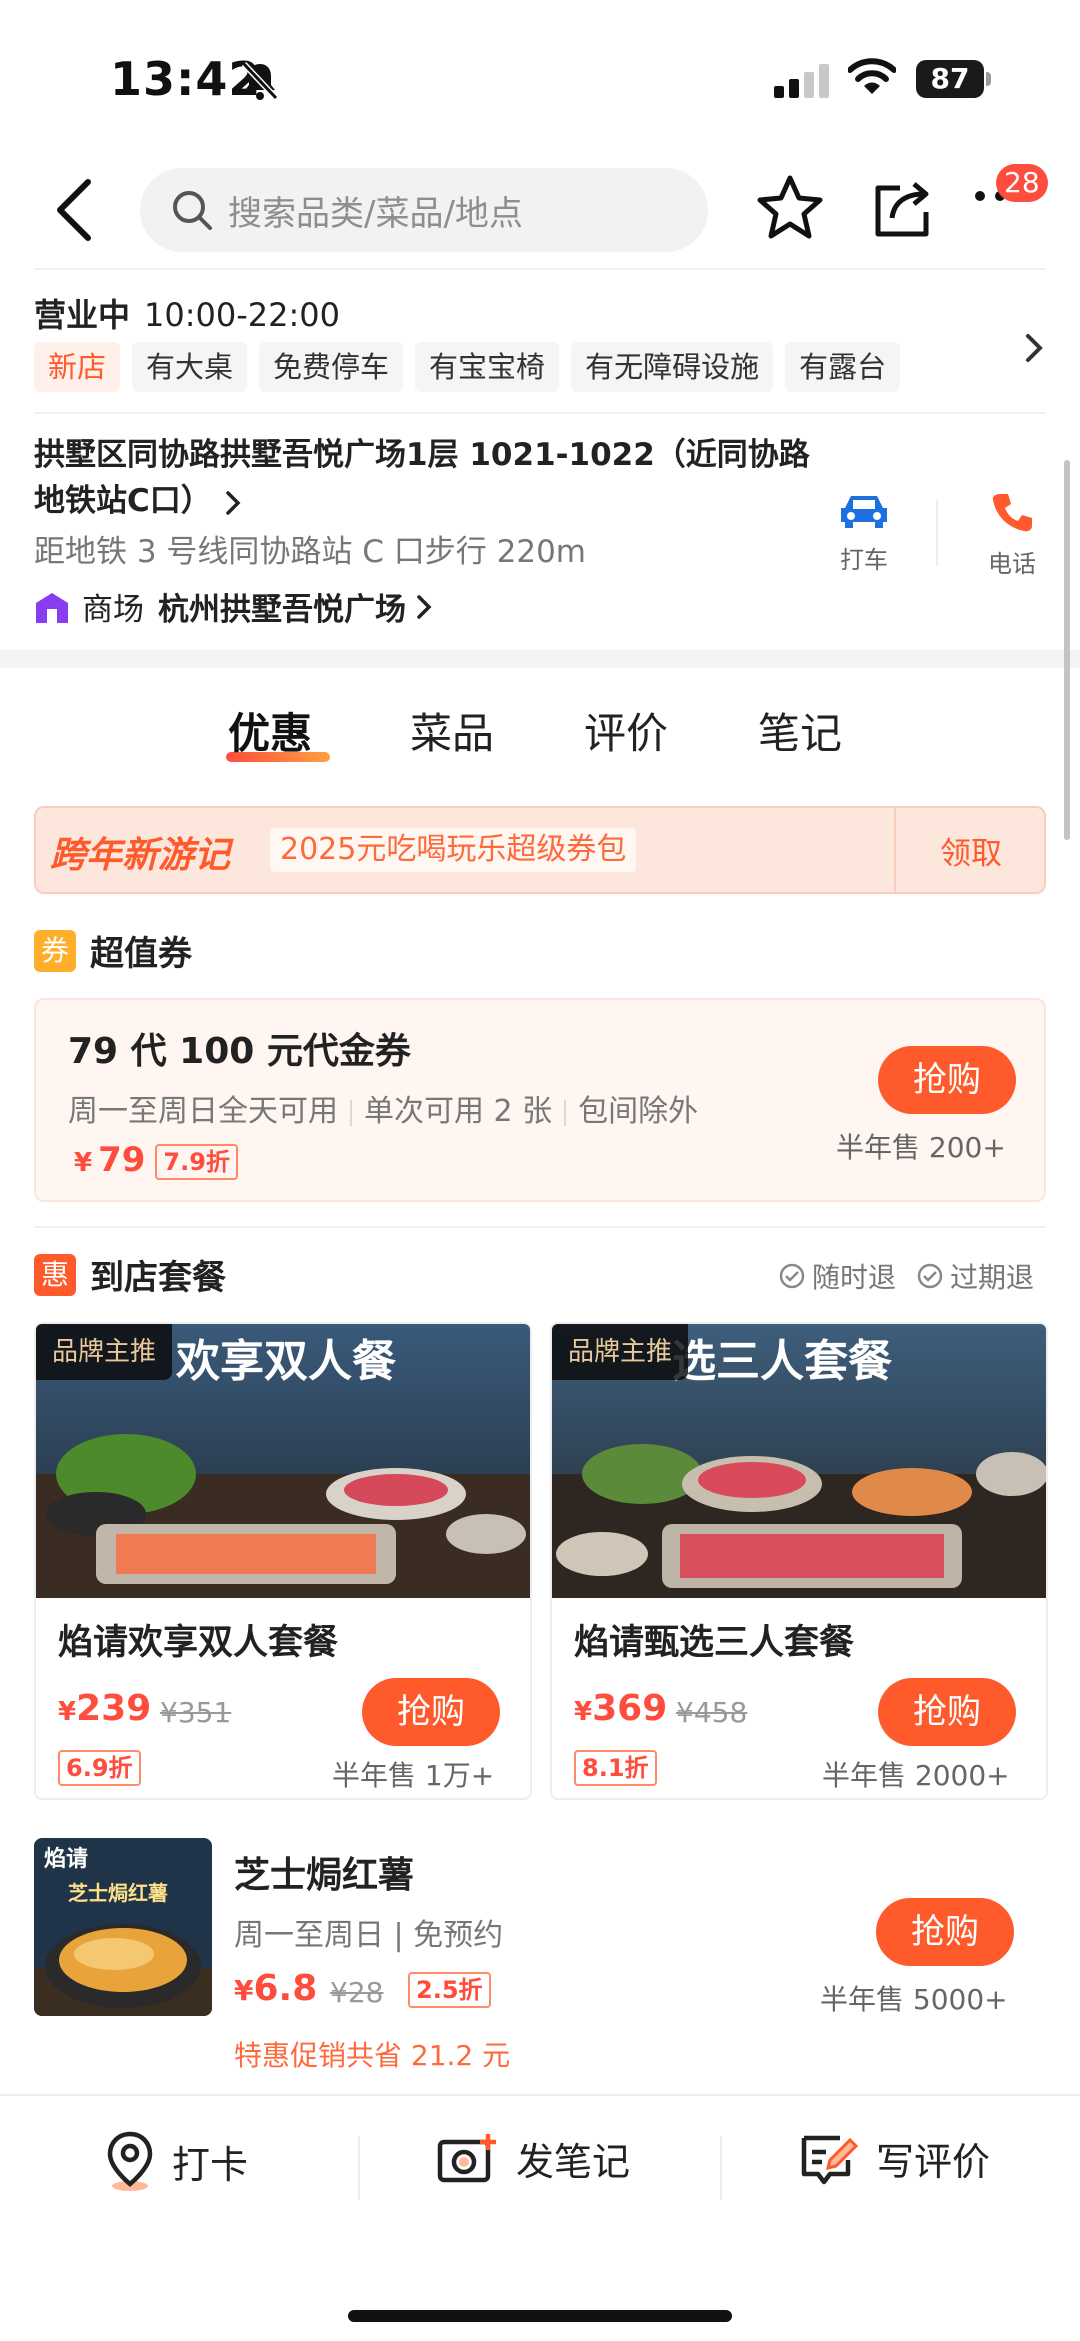 This screenshot has height=2341, width=1080. What do you see at coordinates (196, 1712) in the screenshot?
I see `original-price: ¥351` at bounding box center [196, 1712].